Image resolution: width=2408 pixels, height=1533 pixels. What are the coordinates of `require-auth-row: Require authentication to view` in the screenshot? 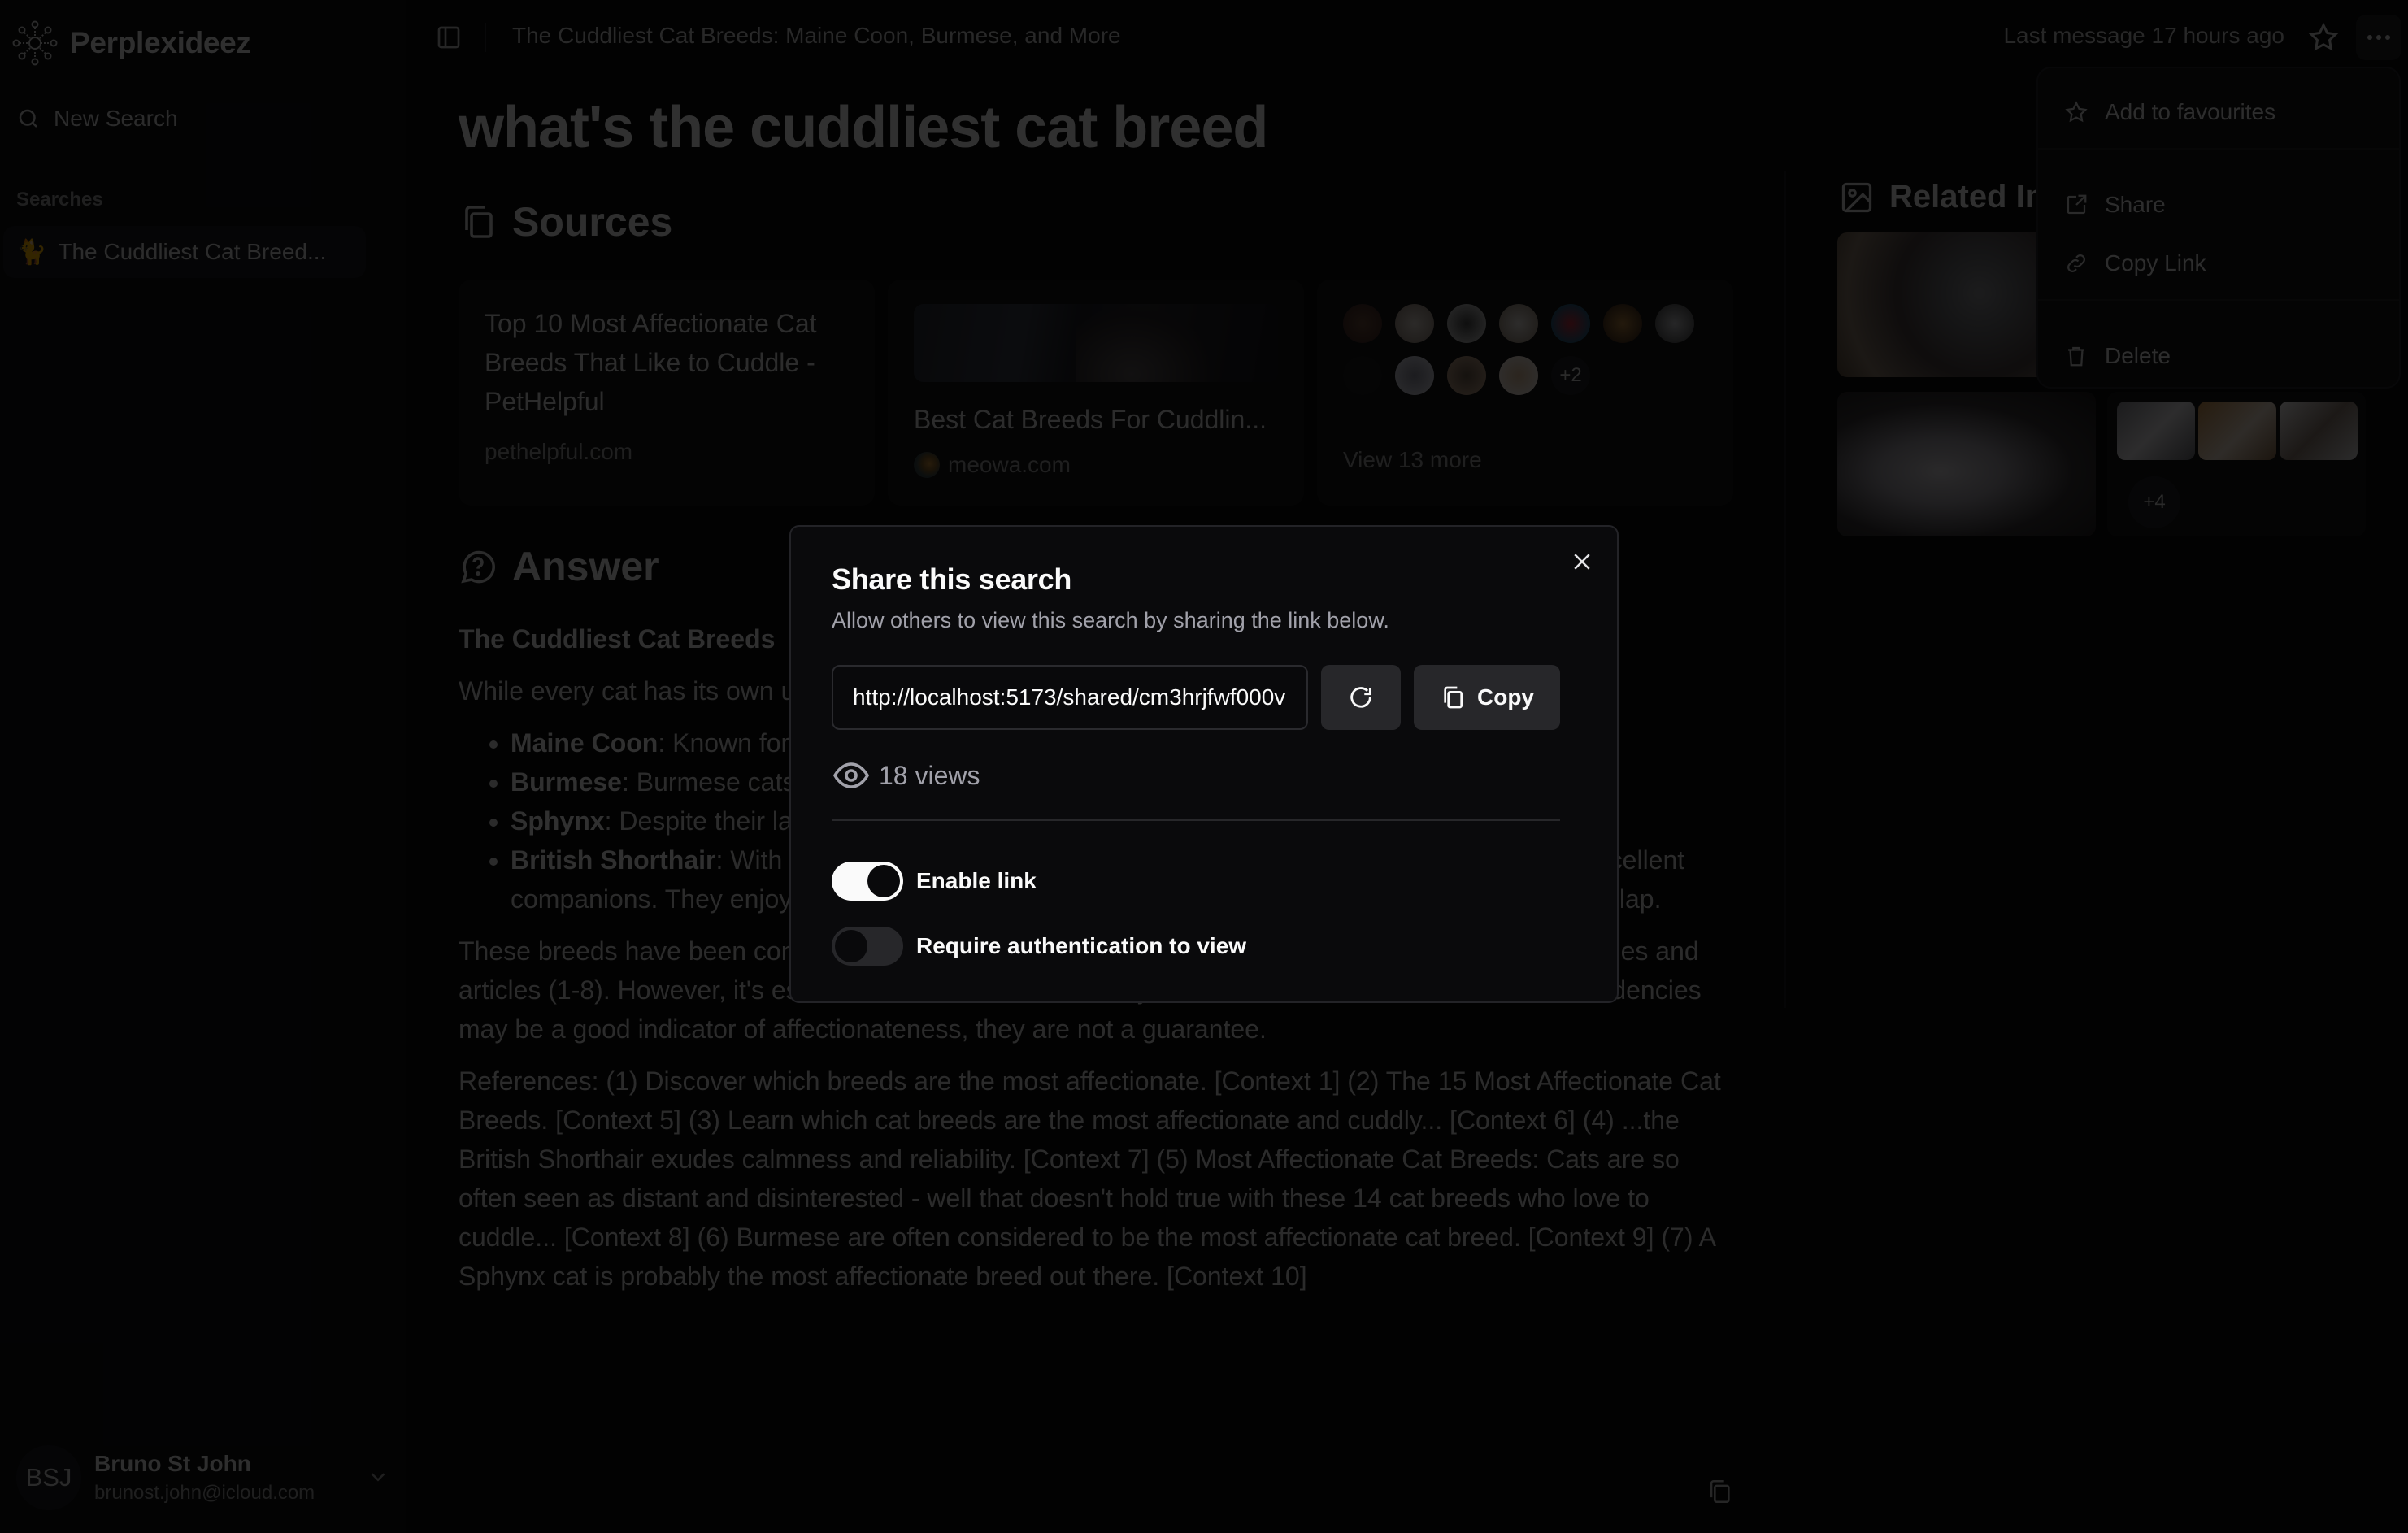 It's located at (1039, 947).